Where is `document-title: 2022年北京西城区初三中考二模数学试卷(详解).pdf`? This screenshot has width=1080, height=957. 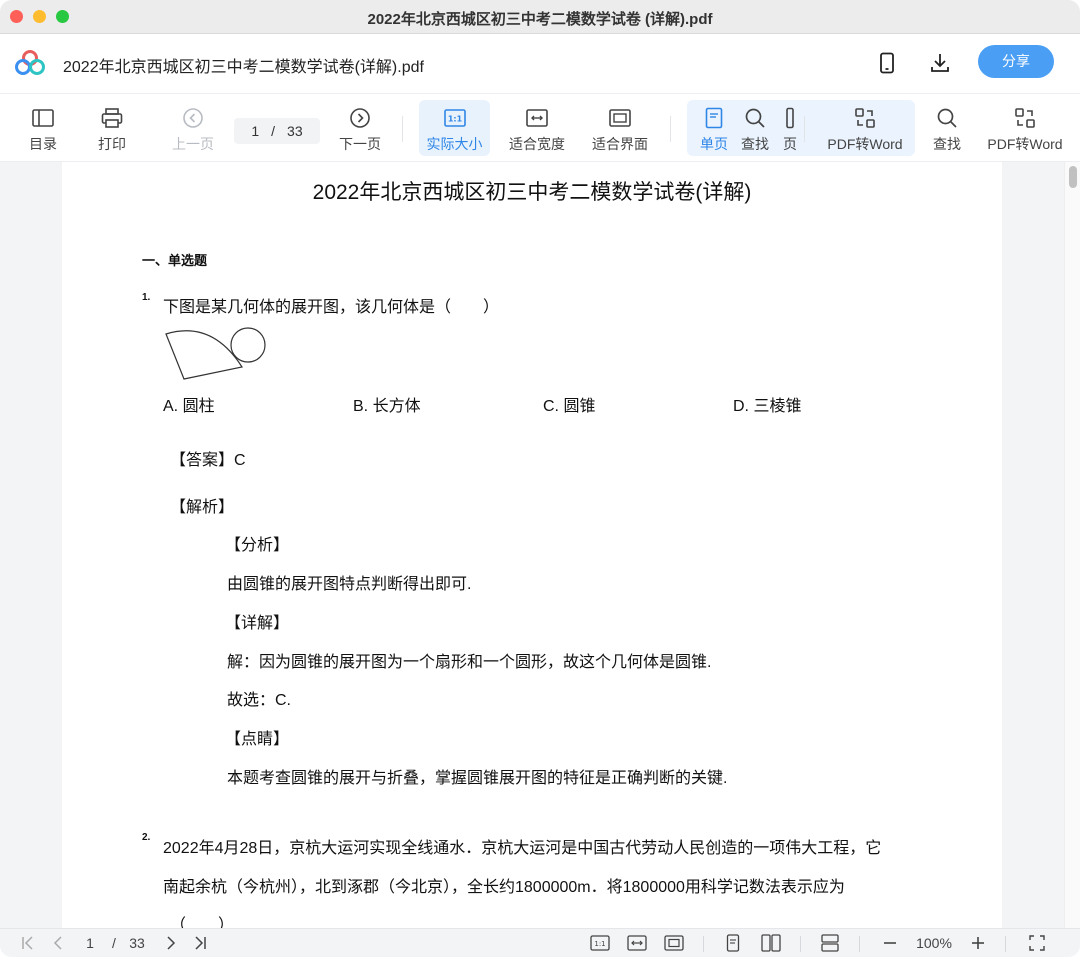 document-title: 2022年北京西城区初三中考二模数学试卷(详解).pdf is located at coordinates (243, 67).